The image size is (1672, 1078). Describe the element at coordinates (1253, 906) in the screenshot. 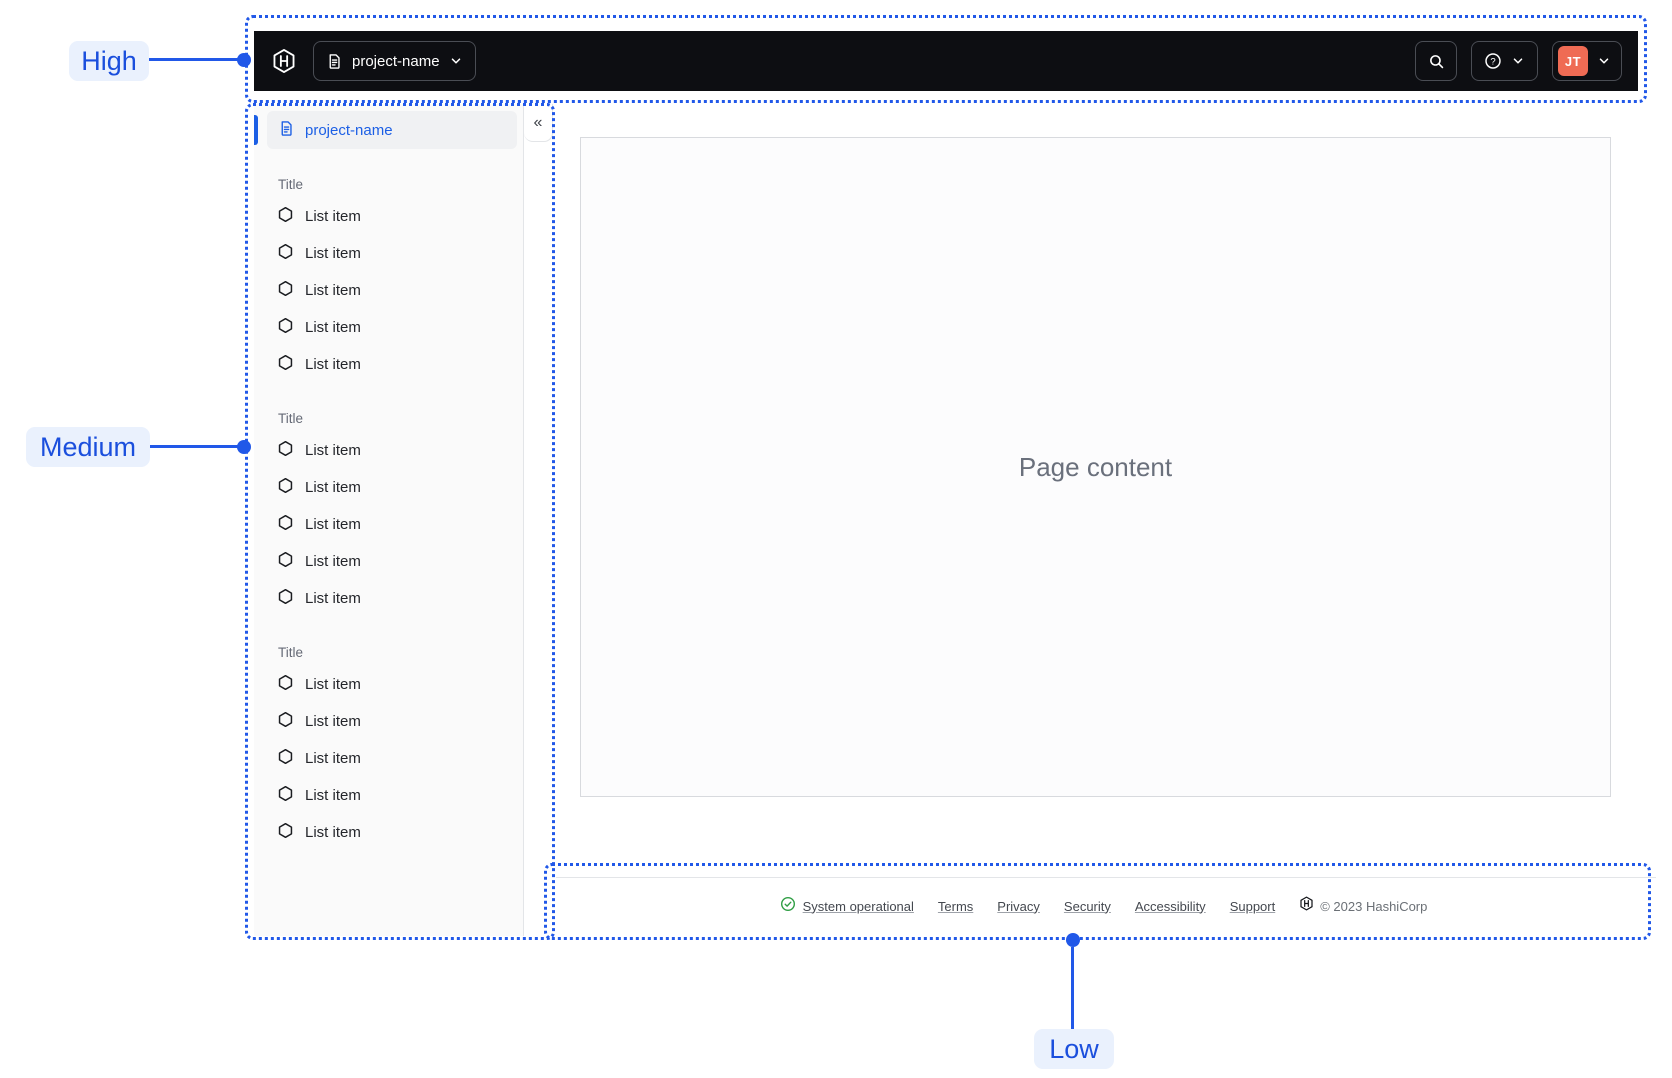

I see `footer-link-support: Support` at that location.